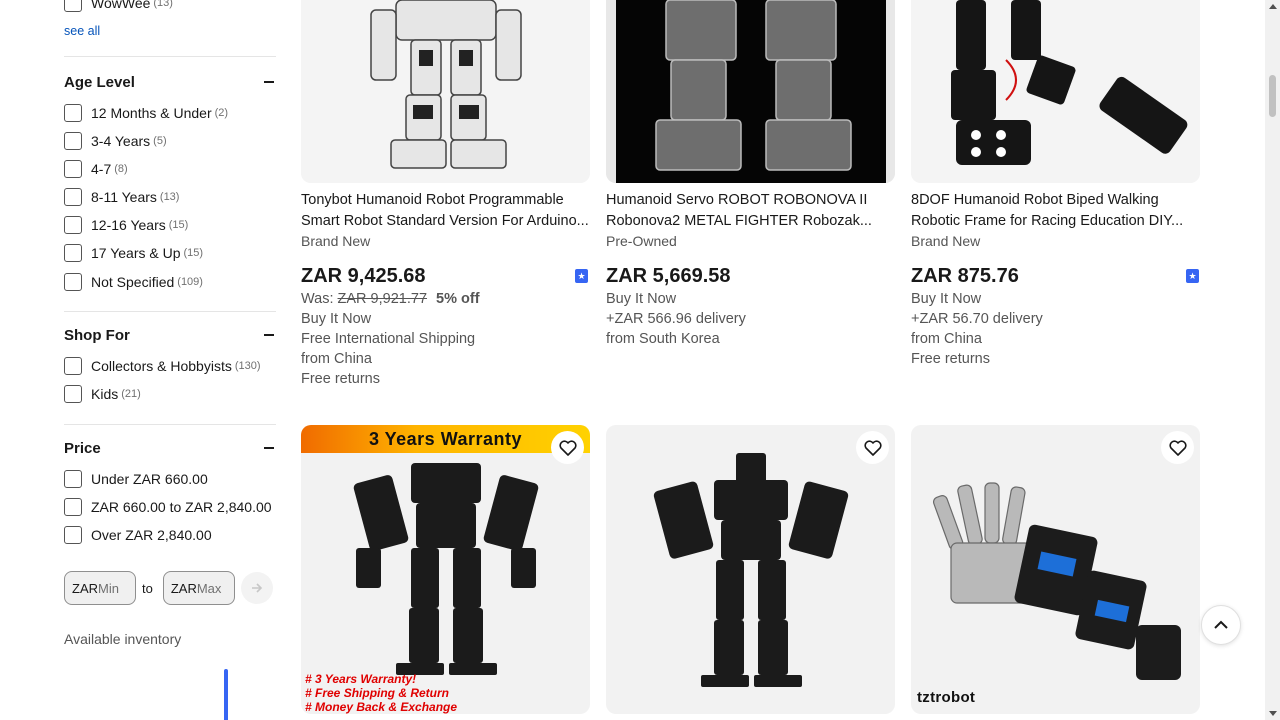  Describe the element at coordinates (965, 276) in the screenshot. I see `product-price: ZAR 875.76` at that location.